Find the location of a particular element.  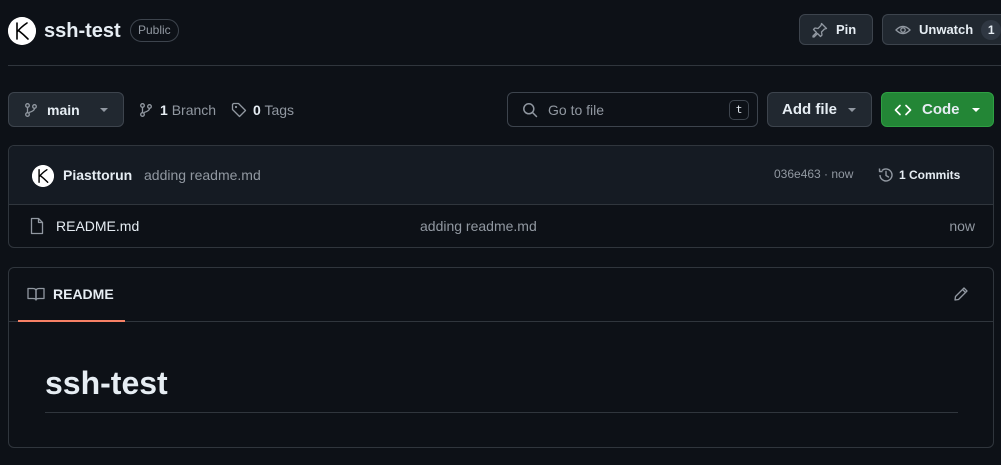

branch-name: main is located at coordinates (63, 109).